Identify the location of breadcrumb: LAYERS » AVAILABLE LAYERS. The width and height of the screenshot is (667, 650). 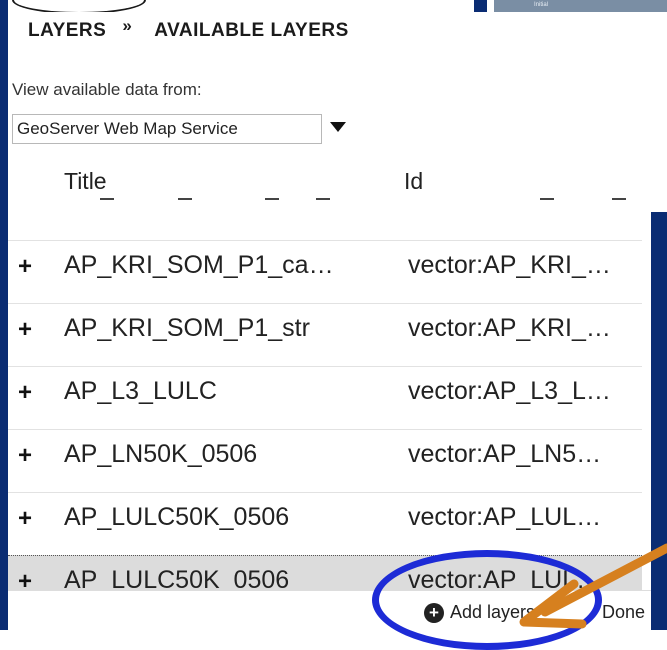
(188, 29).